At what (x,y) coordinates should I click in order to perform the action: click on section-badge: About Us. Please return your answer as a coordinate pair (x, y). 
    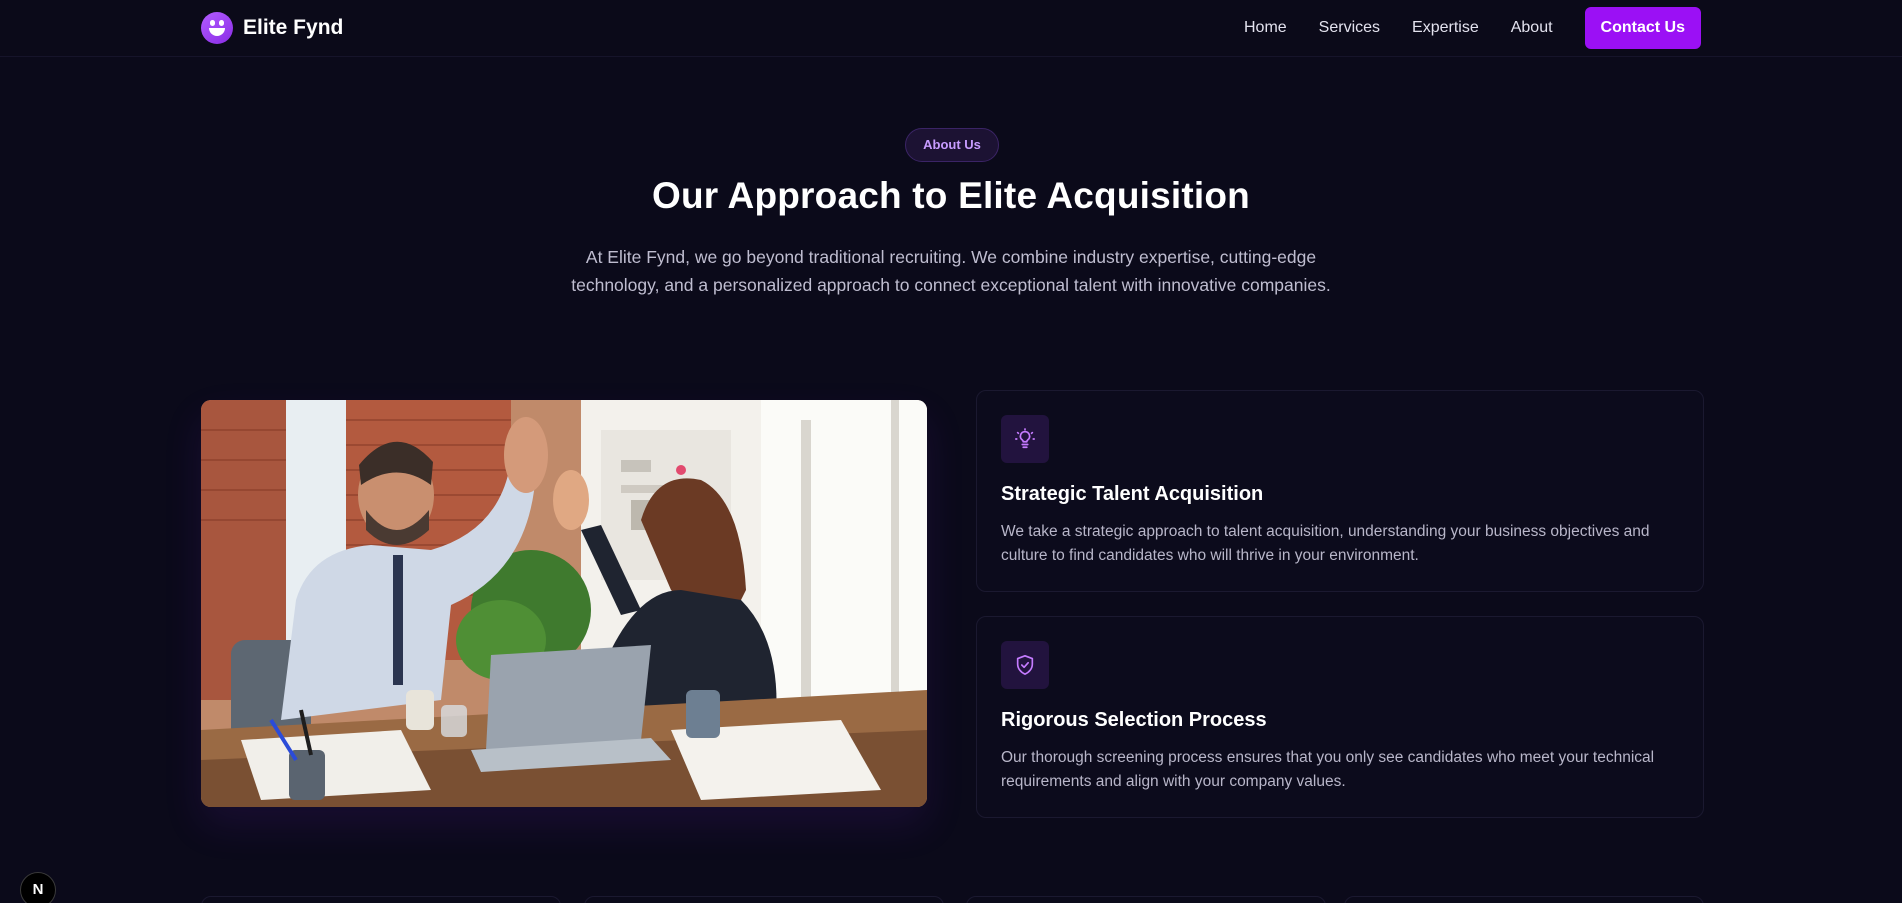
    Looking at the image, I should click on (952, 145).